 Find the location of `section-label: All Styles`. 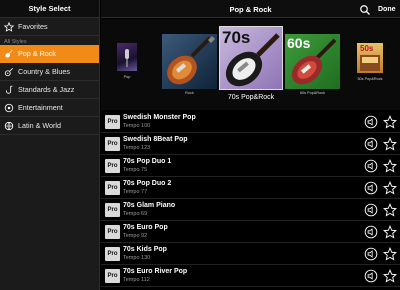

section-label: All Styles is located at coordinates (15, 42).